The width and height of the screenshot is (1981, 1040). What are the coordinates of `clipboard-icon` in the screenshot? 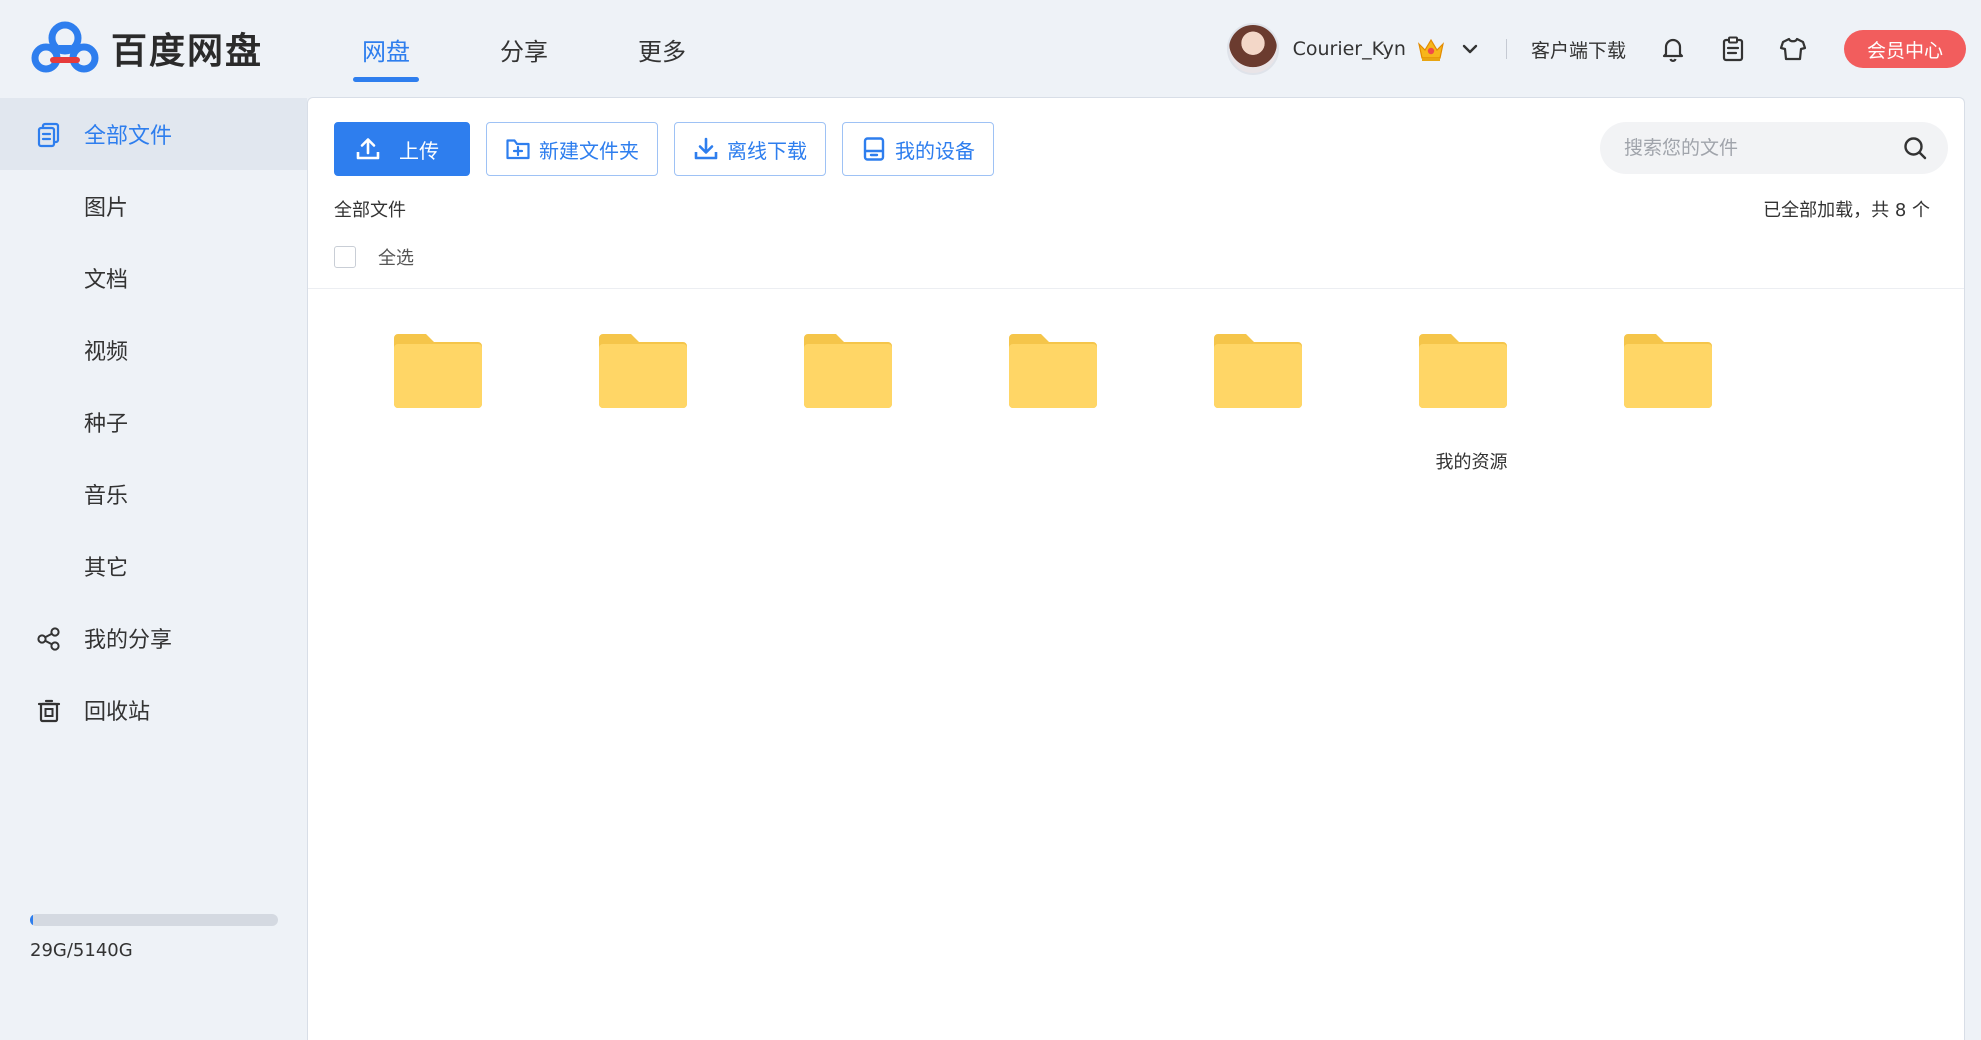 It's located at (1733, 49).